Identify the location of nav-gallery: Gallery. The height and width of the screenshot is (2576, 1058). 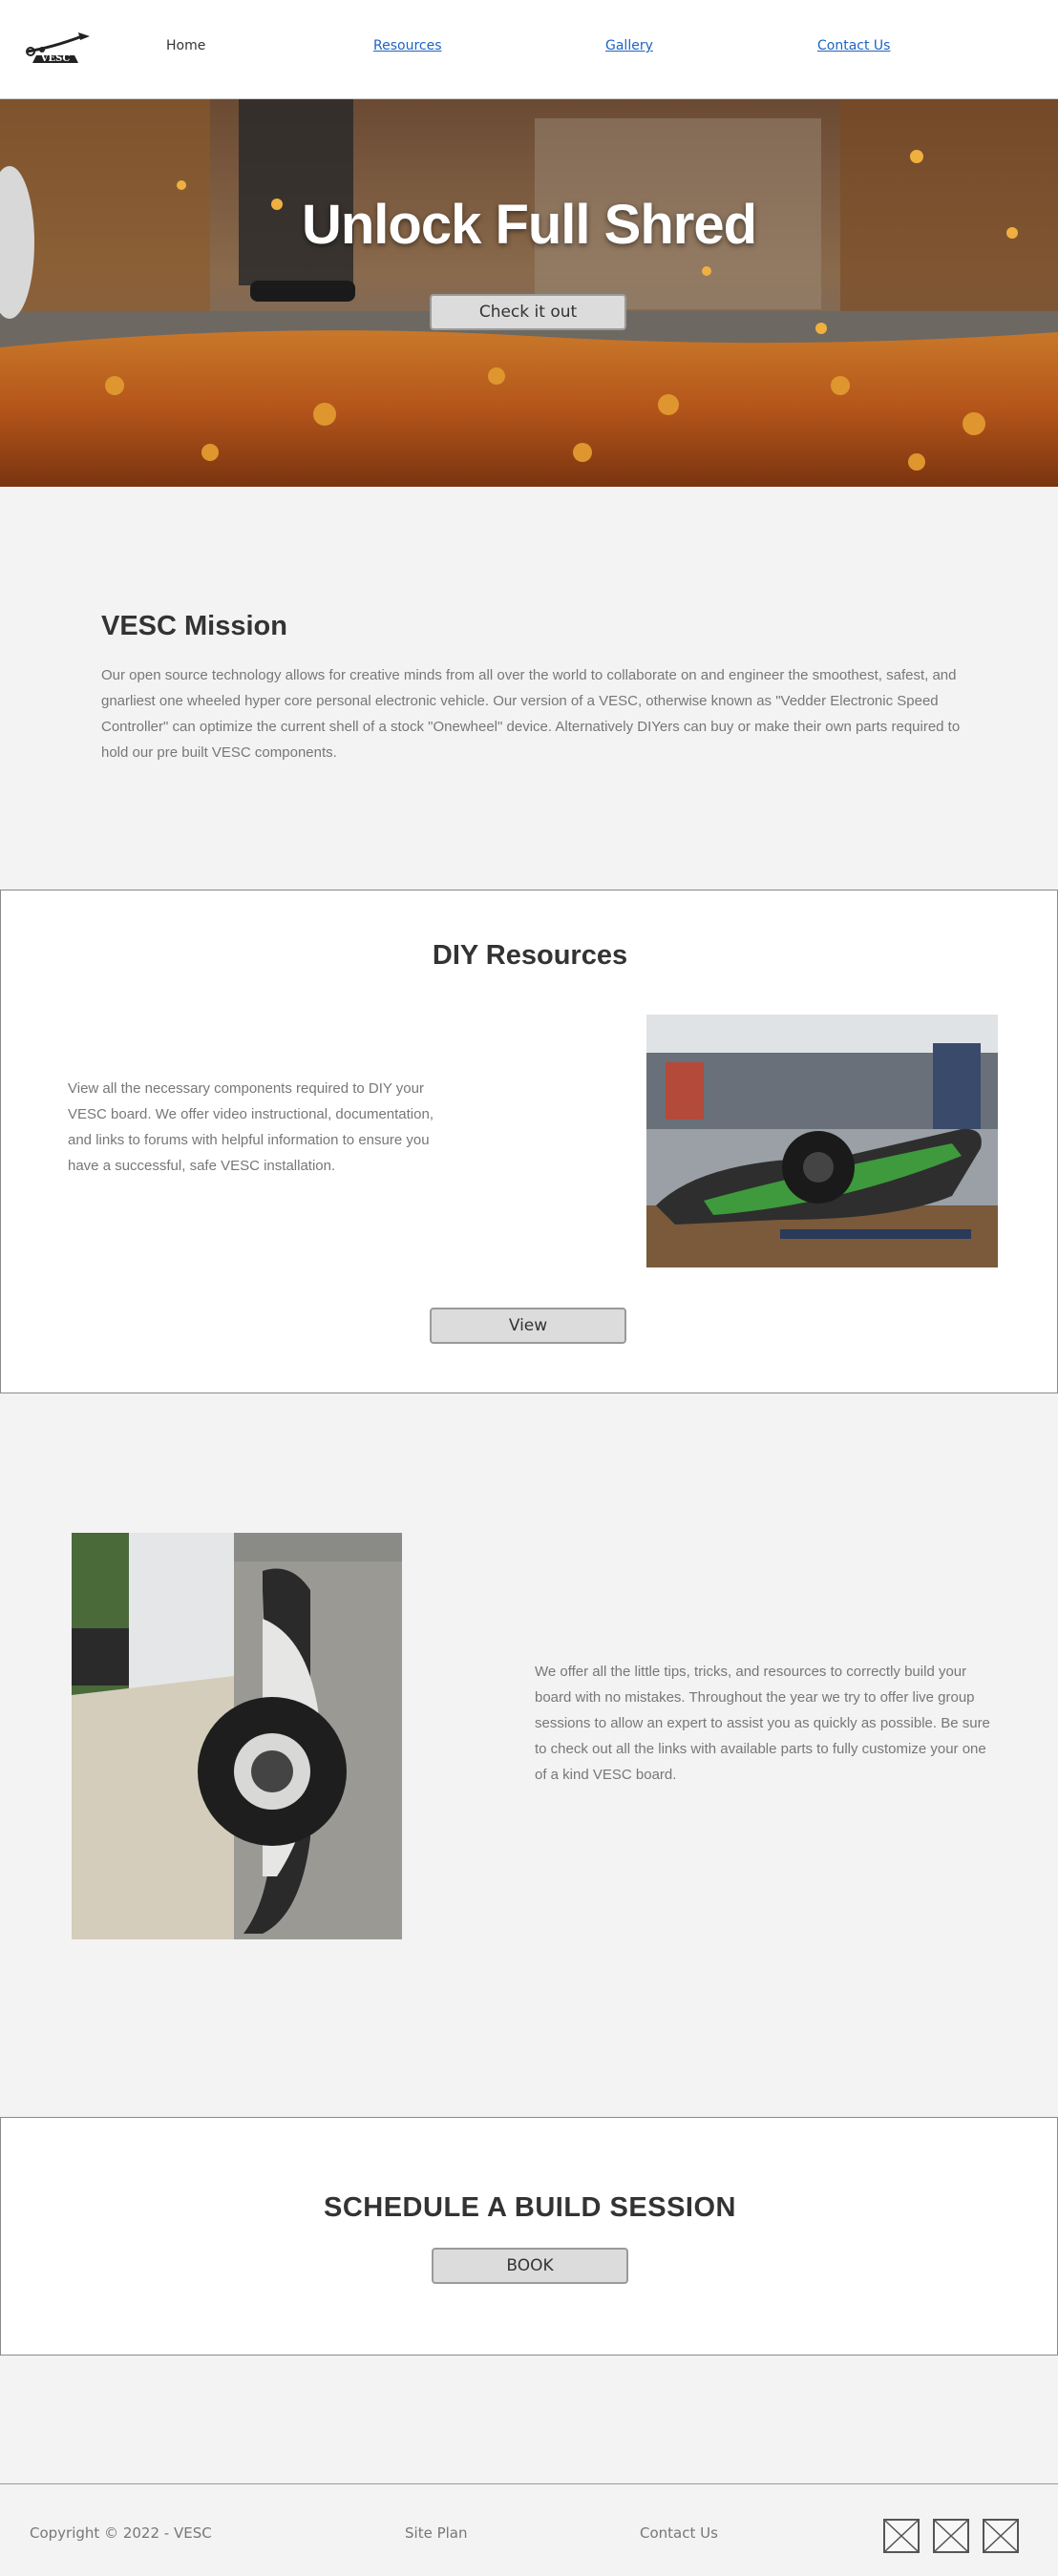
(629, 45).